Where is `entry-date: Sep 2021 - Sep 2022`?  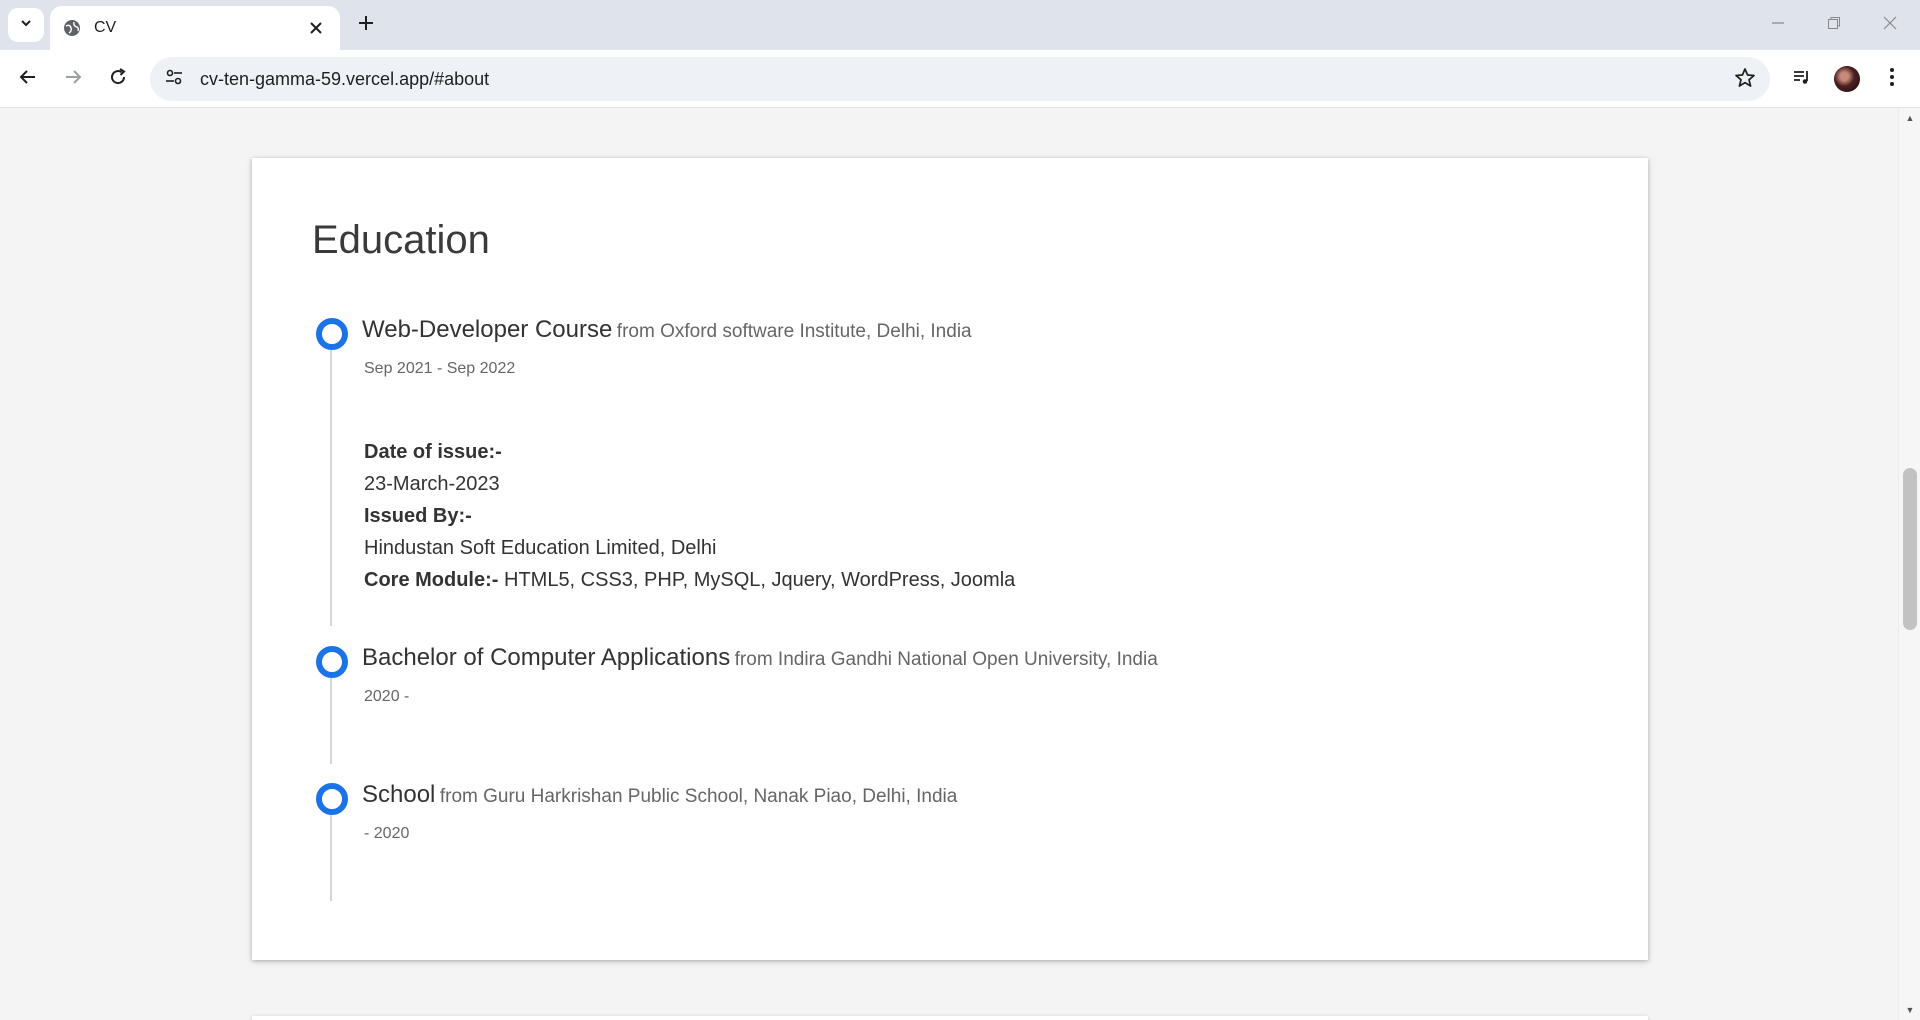 entry-date: Sep 2021 - Sep 2022 is located at coordinates (440, 368).